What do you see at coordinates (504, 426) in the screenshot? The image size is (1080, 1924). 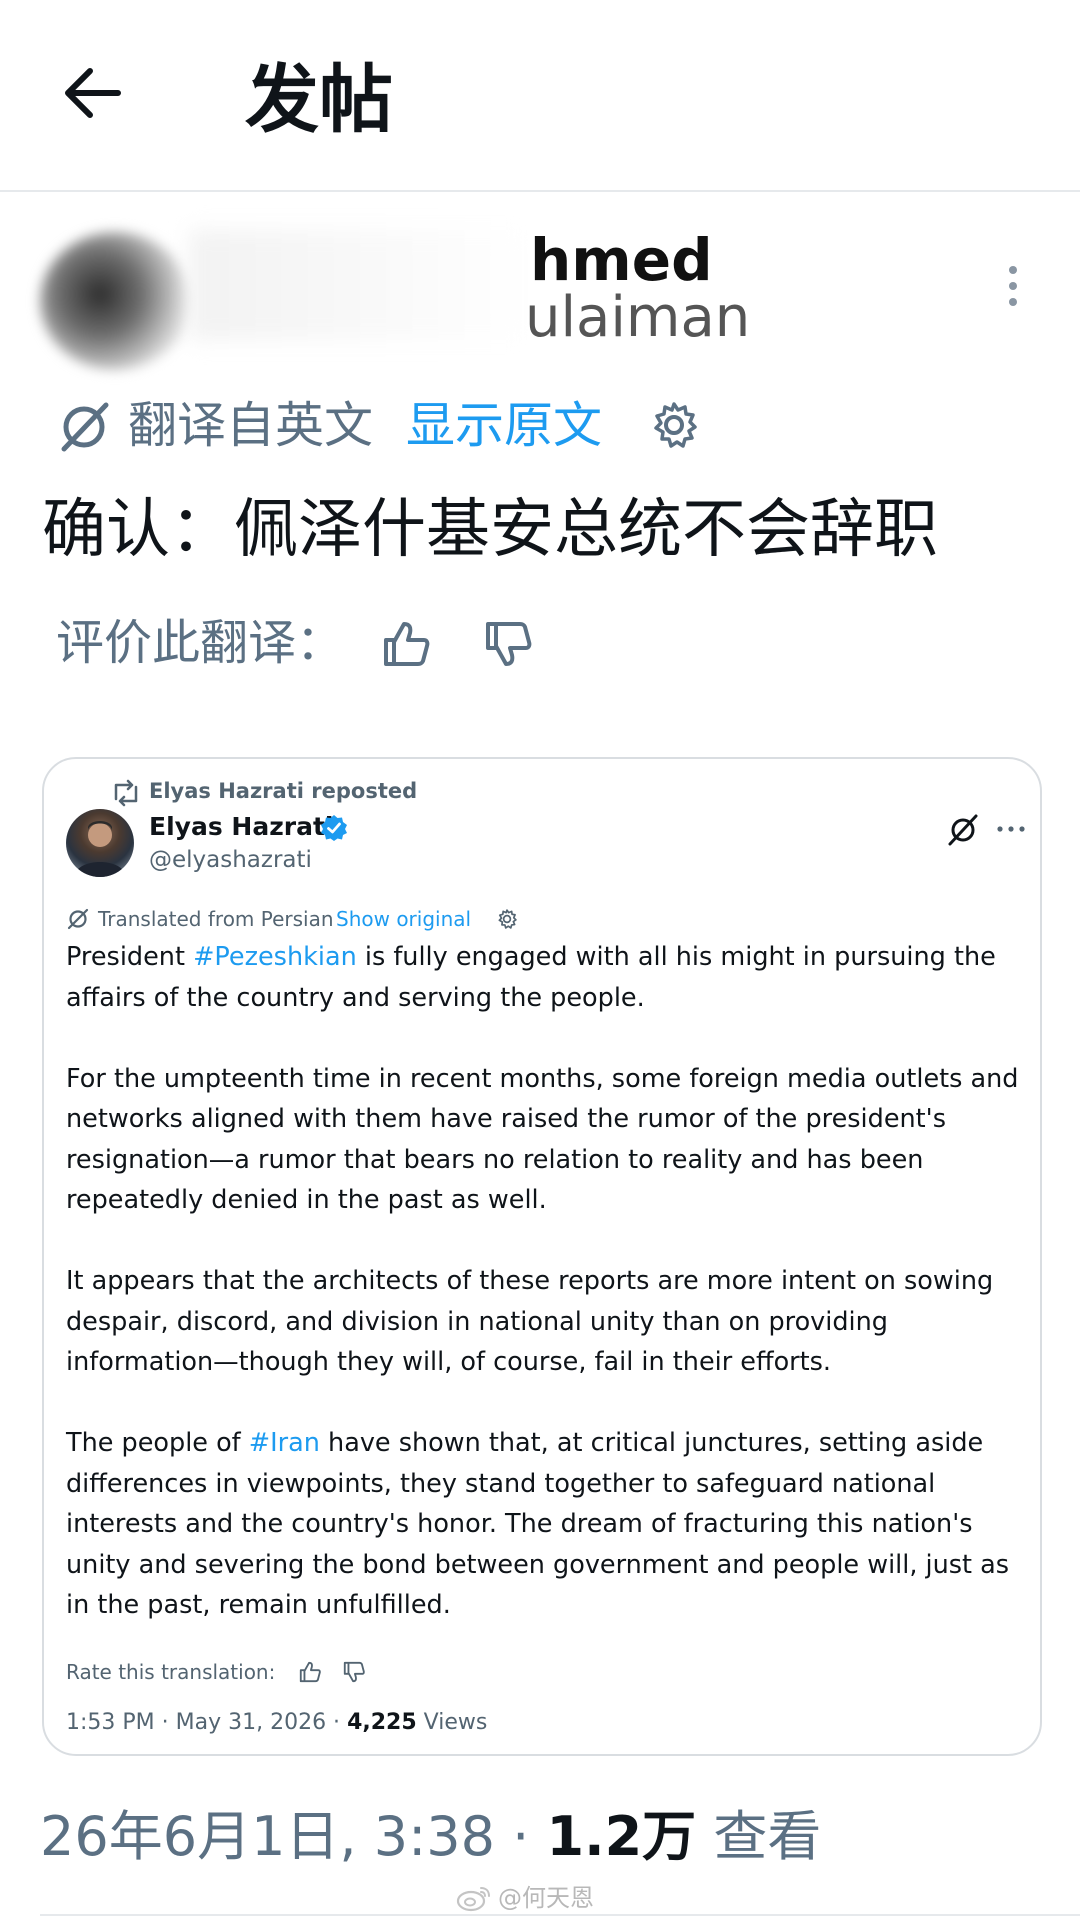 I see `show-original-link: 显示原文` at bounding box center [504, 426].